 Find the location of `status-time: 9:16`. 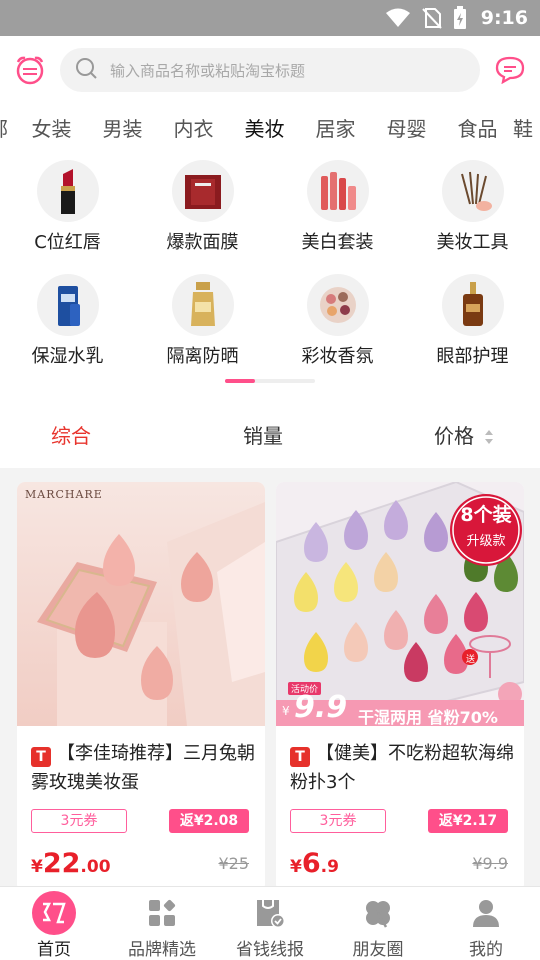

status-time: 9:16 is located at coordinates (504, 18).